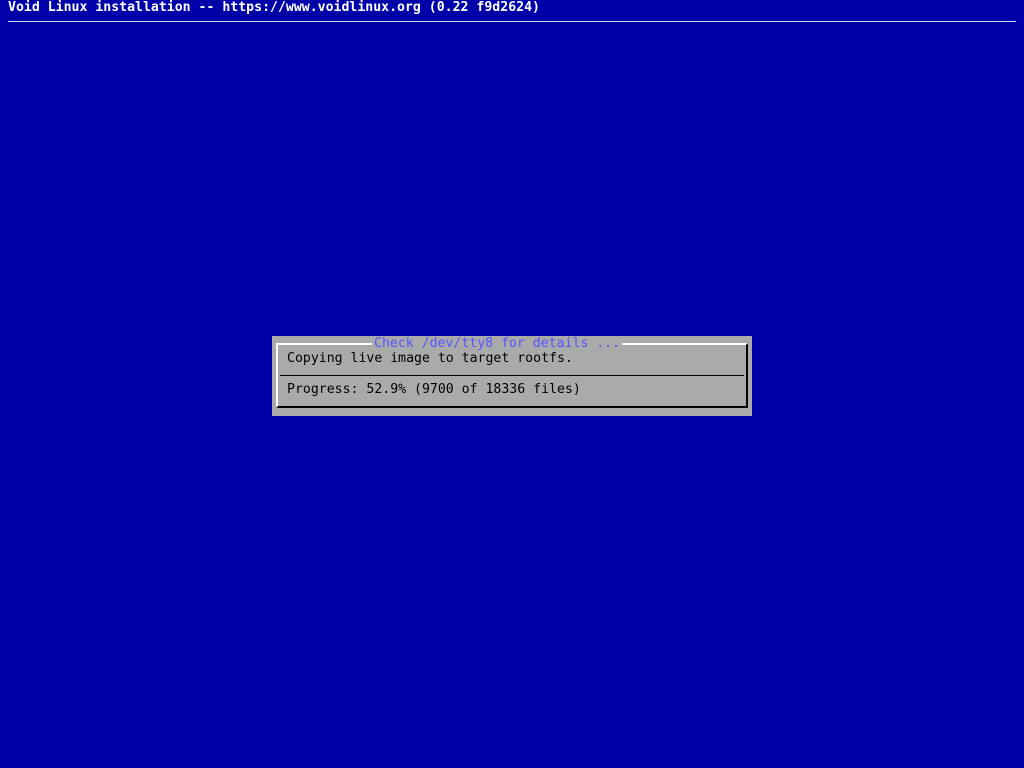 The height and width of the screenshot is (768, 1024). I want to click on dialog-divider, so click(512, 375).